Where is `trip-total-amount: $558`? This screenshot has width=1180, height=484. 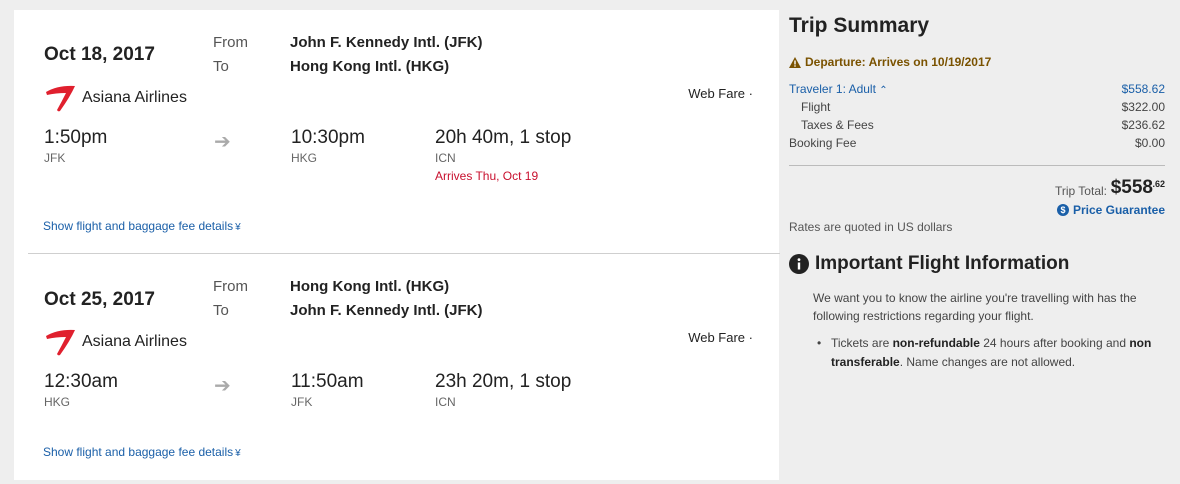
trip-total-amount: $558 is located at coordinates (1131, 187).